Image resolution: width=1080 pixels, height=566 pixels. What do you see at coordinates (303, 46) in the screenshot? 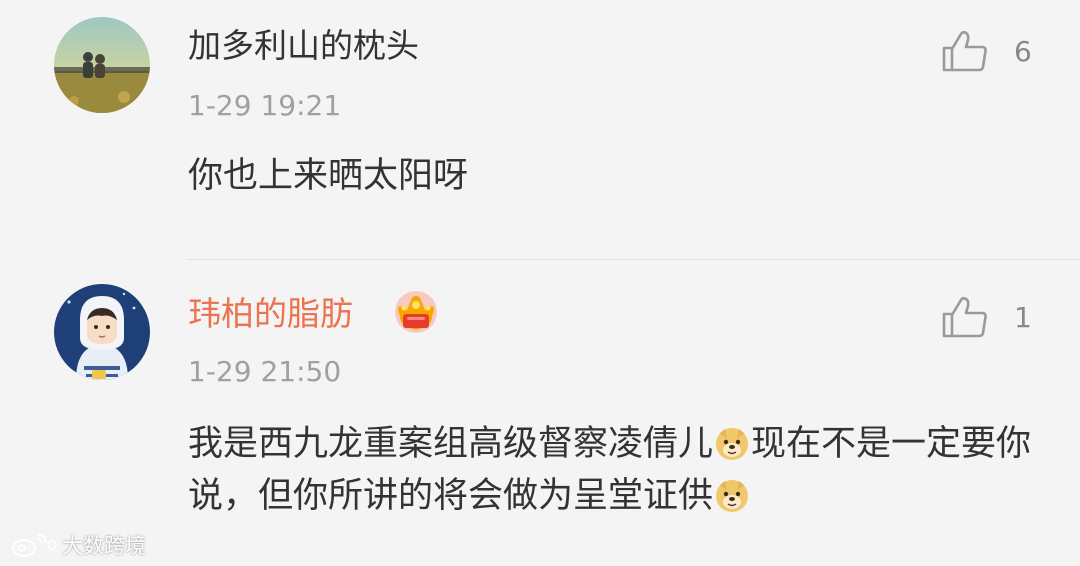
I see `username: 加多利山的枕头` at bounding box center [303, 46].